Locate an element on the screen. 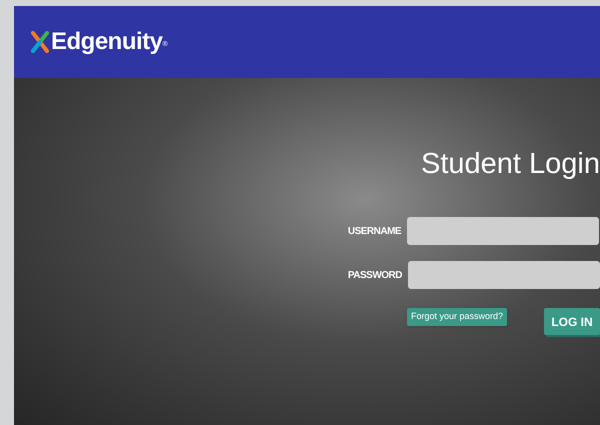 The height and width of the screenshot is (425, 600). logo-x-icon is located at coordinates (40, 42).